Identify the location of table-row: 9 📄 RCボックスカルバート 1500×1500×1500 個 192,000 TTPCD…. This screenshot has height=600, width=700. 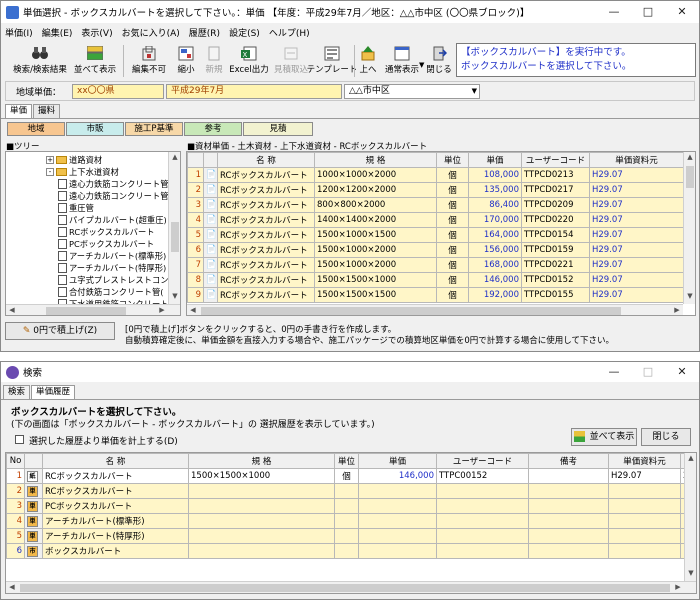
(435, 295).